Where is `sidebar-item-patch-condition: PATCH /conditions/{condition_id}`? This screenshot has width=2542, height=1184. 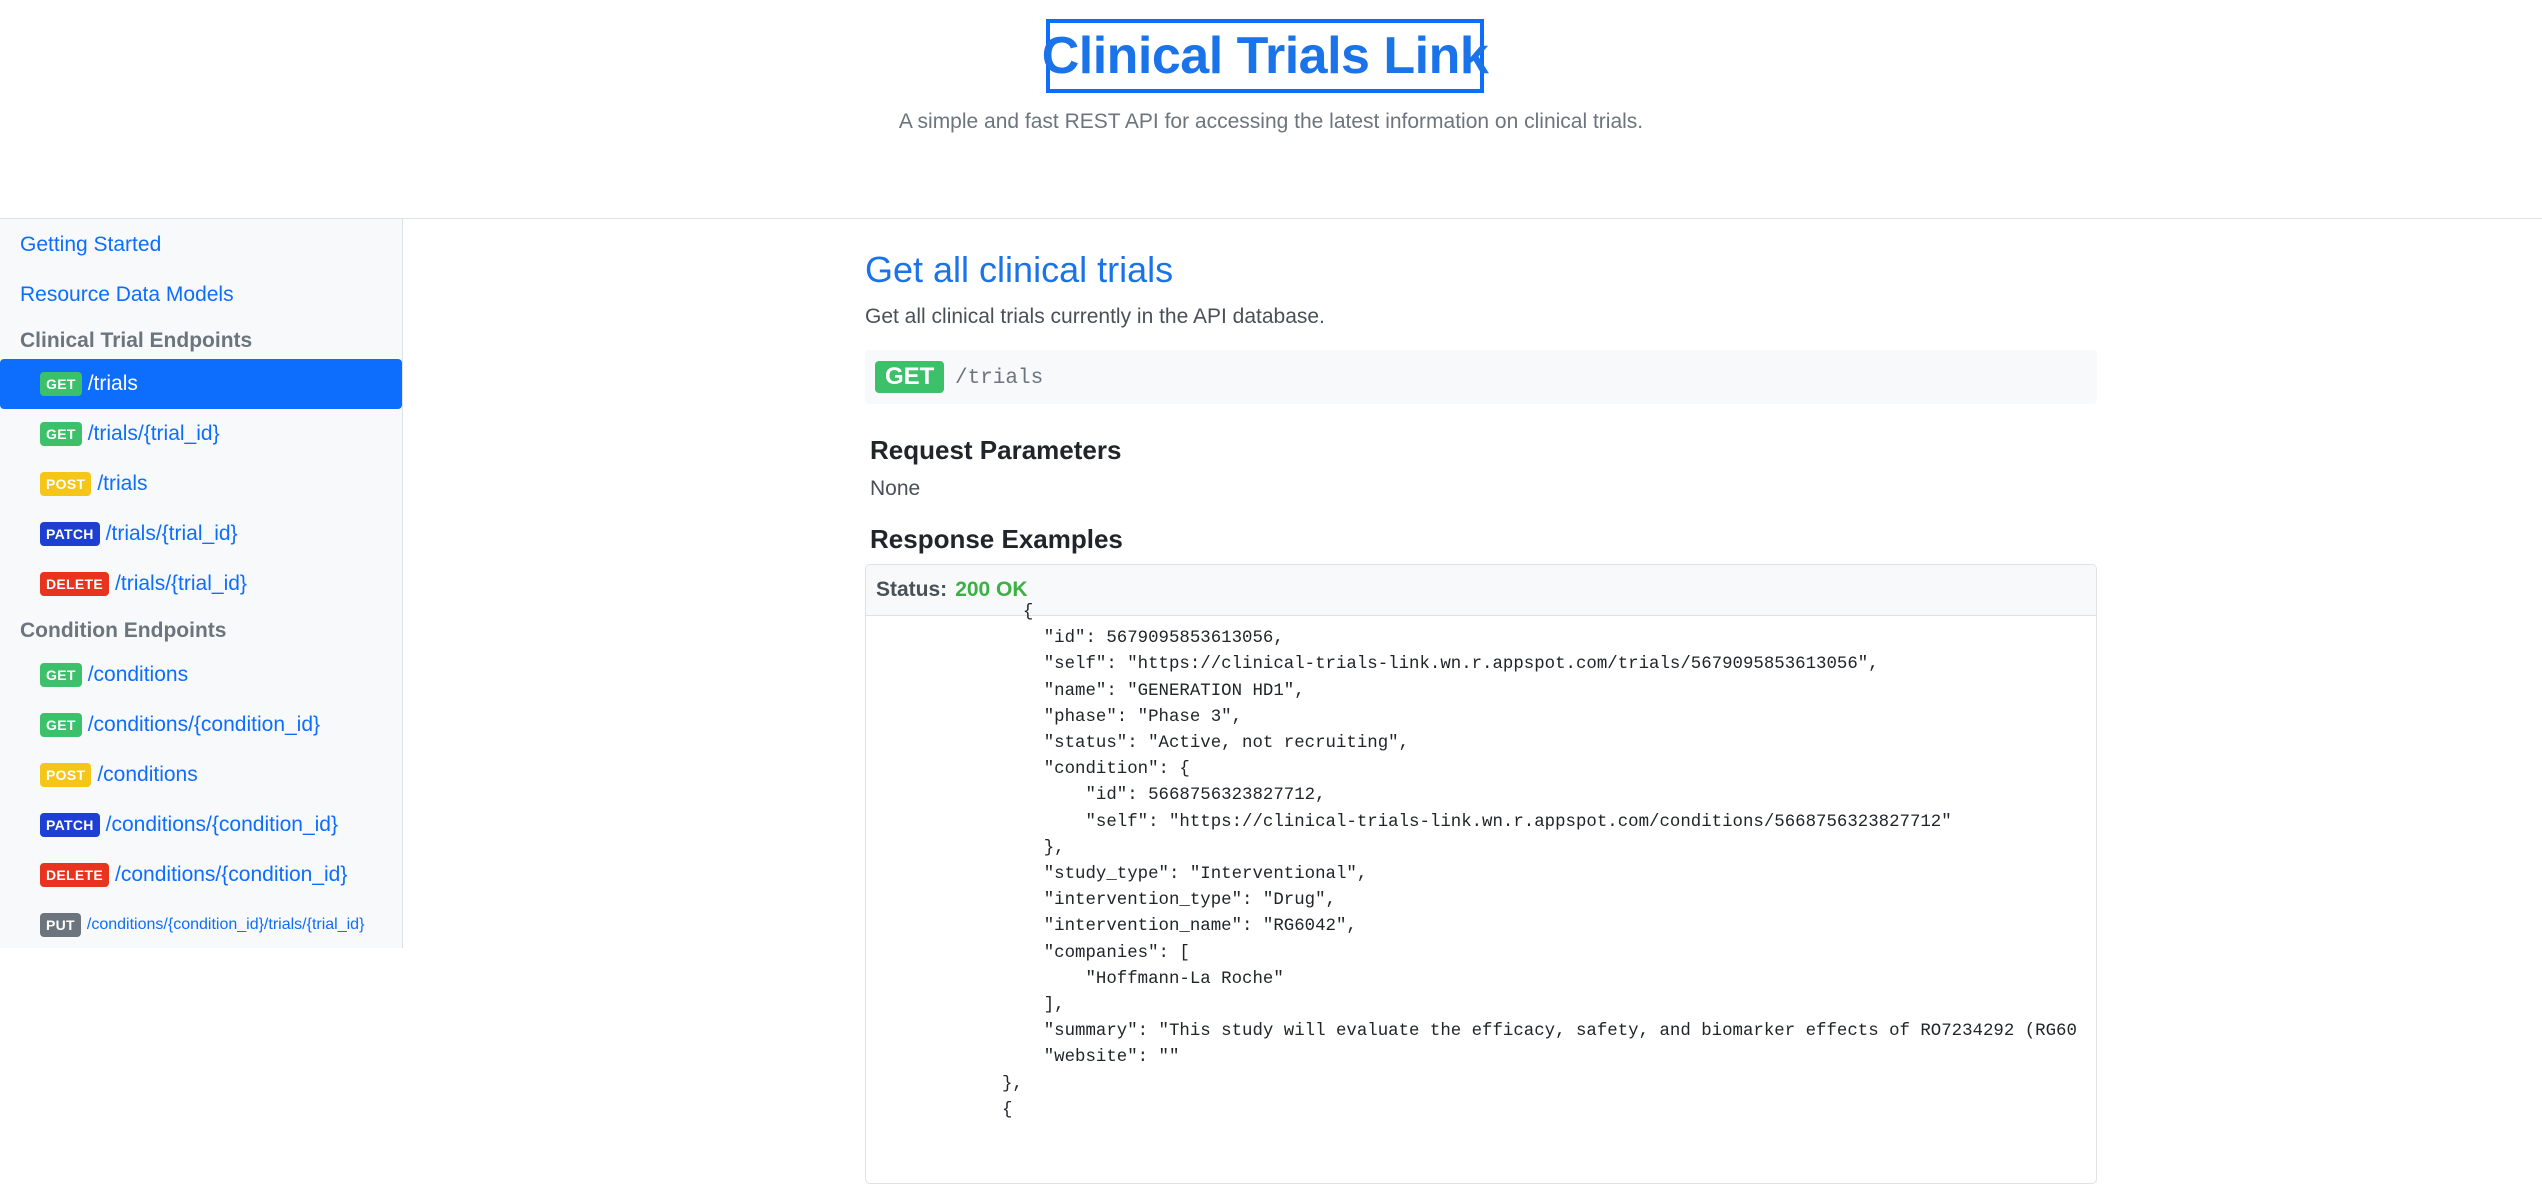
sidebar-item-patch-condition: PATCH /conditions/{condition_id} is located at coordinates (201, 825).